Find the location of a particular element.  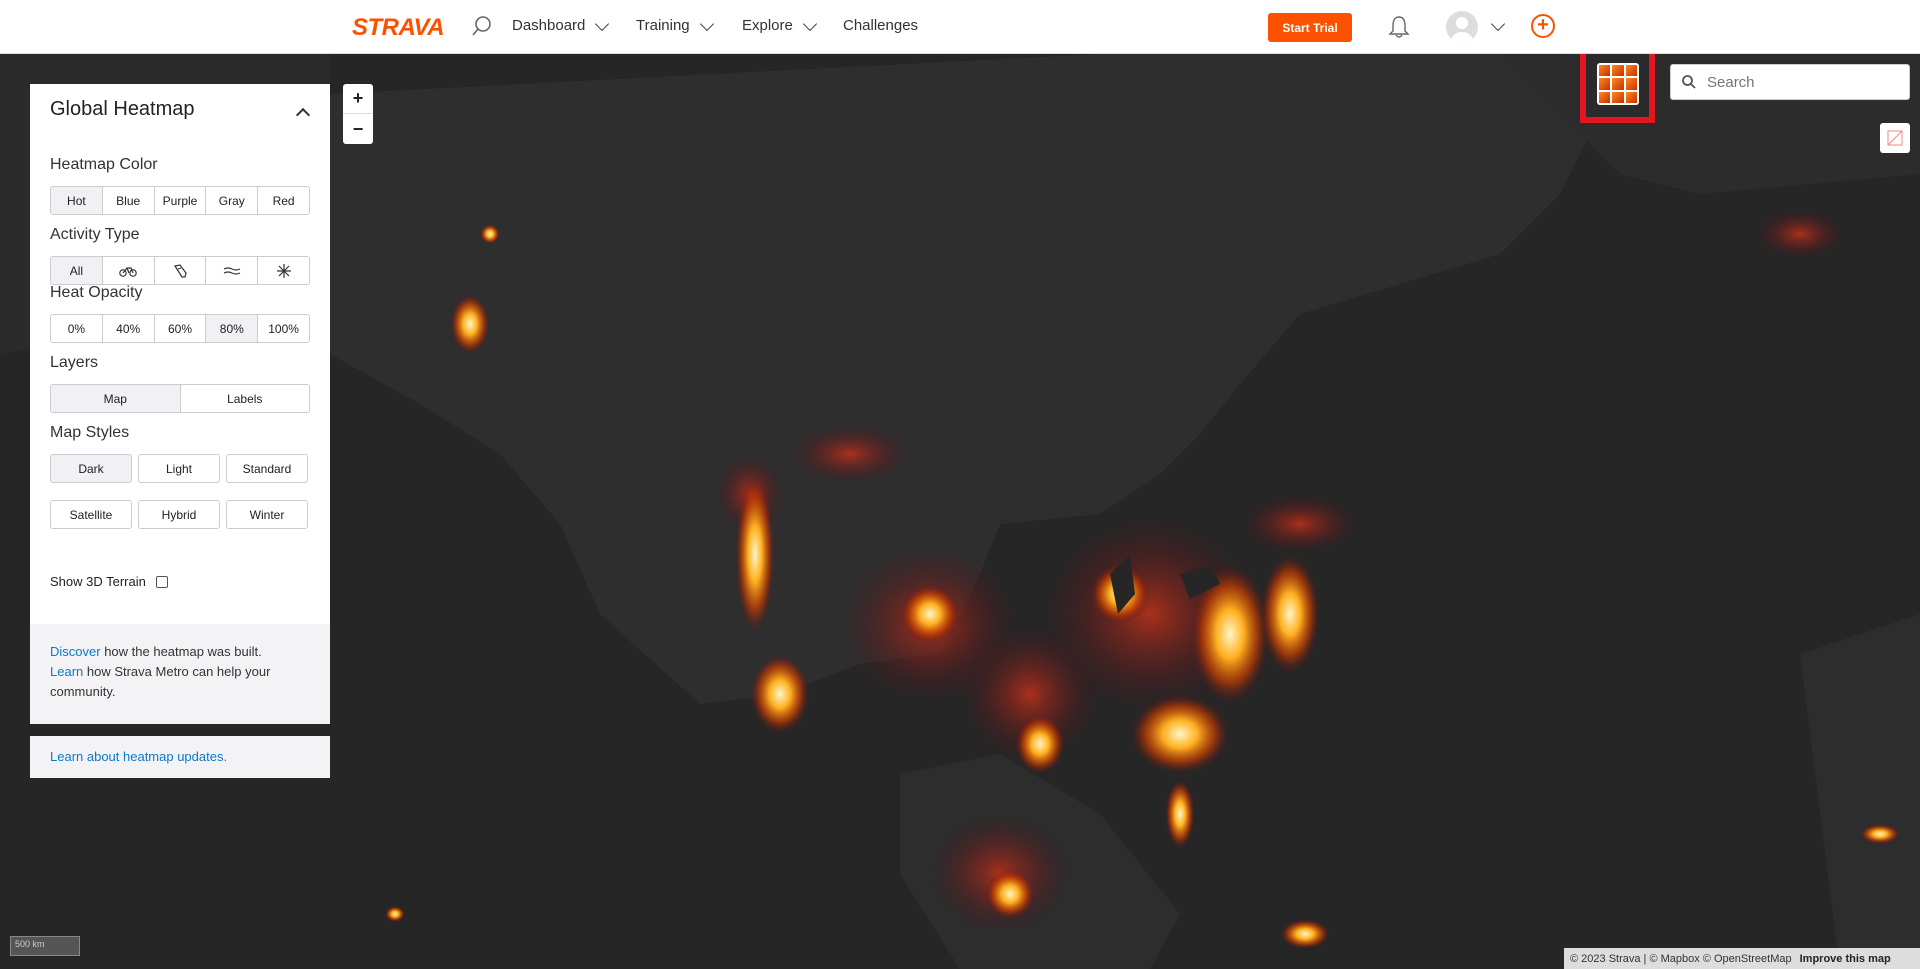

opacity-80-button: 80% is located at coordinates (232, 328).